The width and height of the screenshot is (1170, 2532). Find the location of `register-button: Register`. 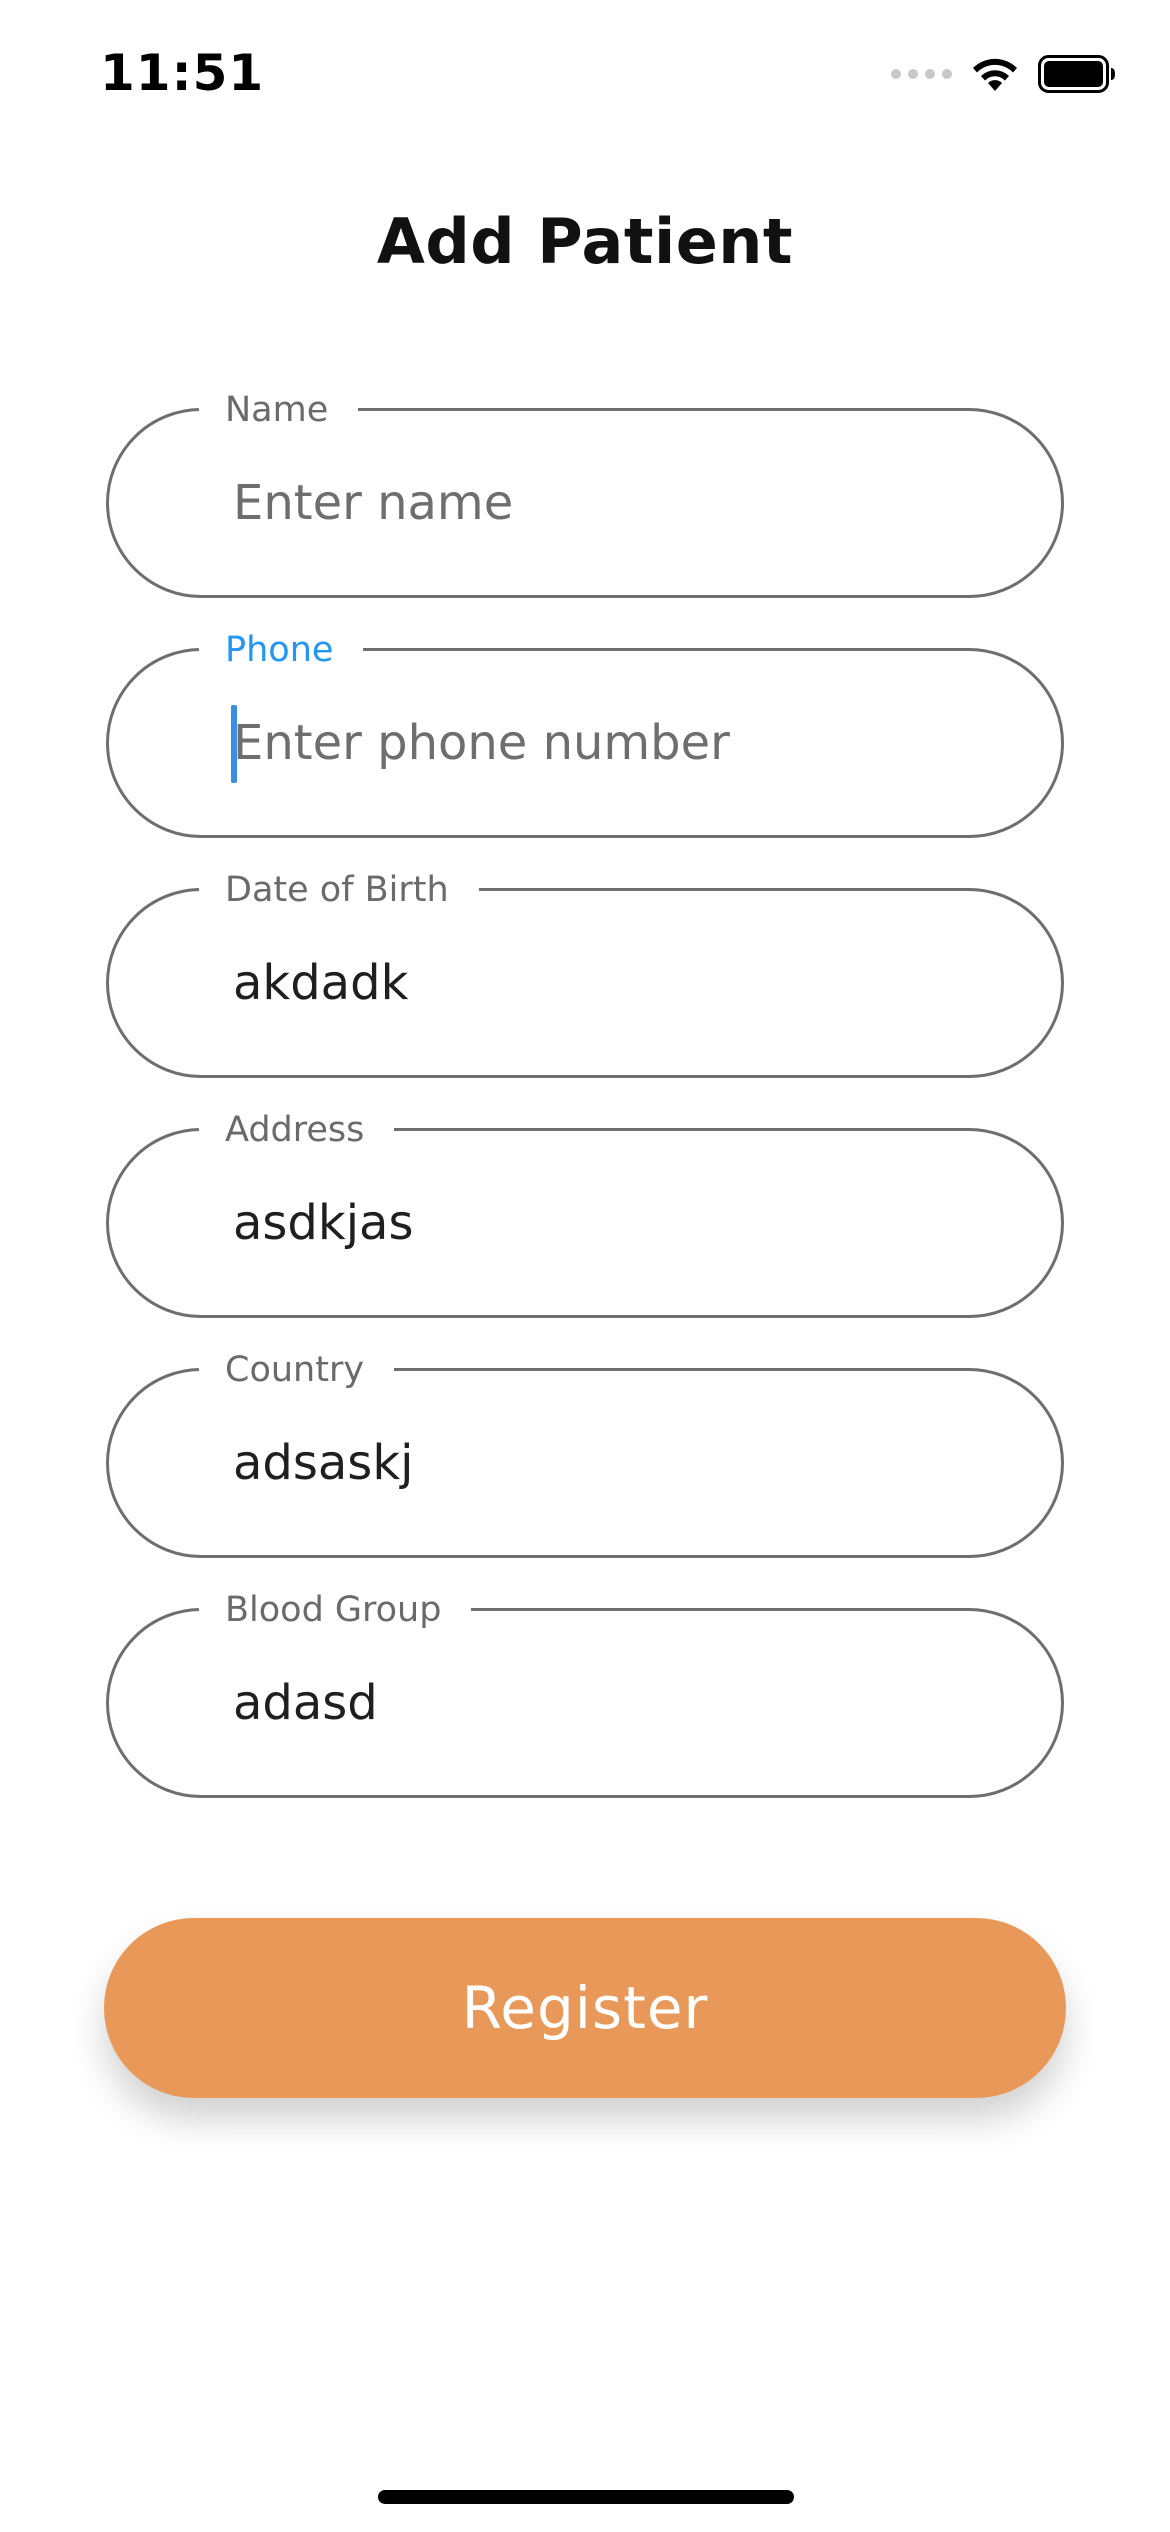

register-button: Register is located at coordinates (585, 2008).